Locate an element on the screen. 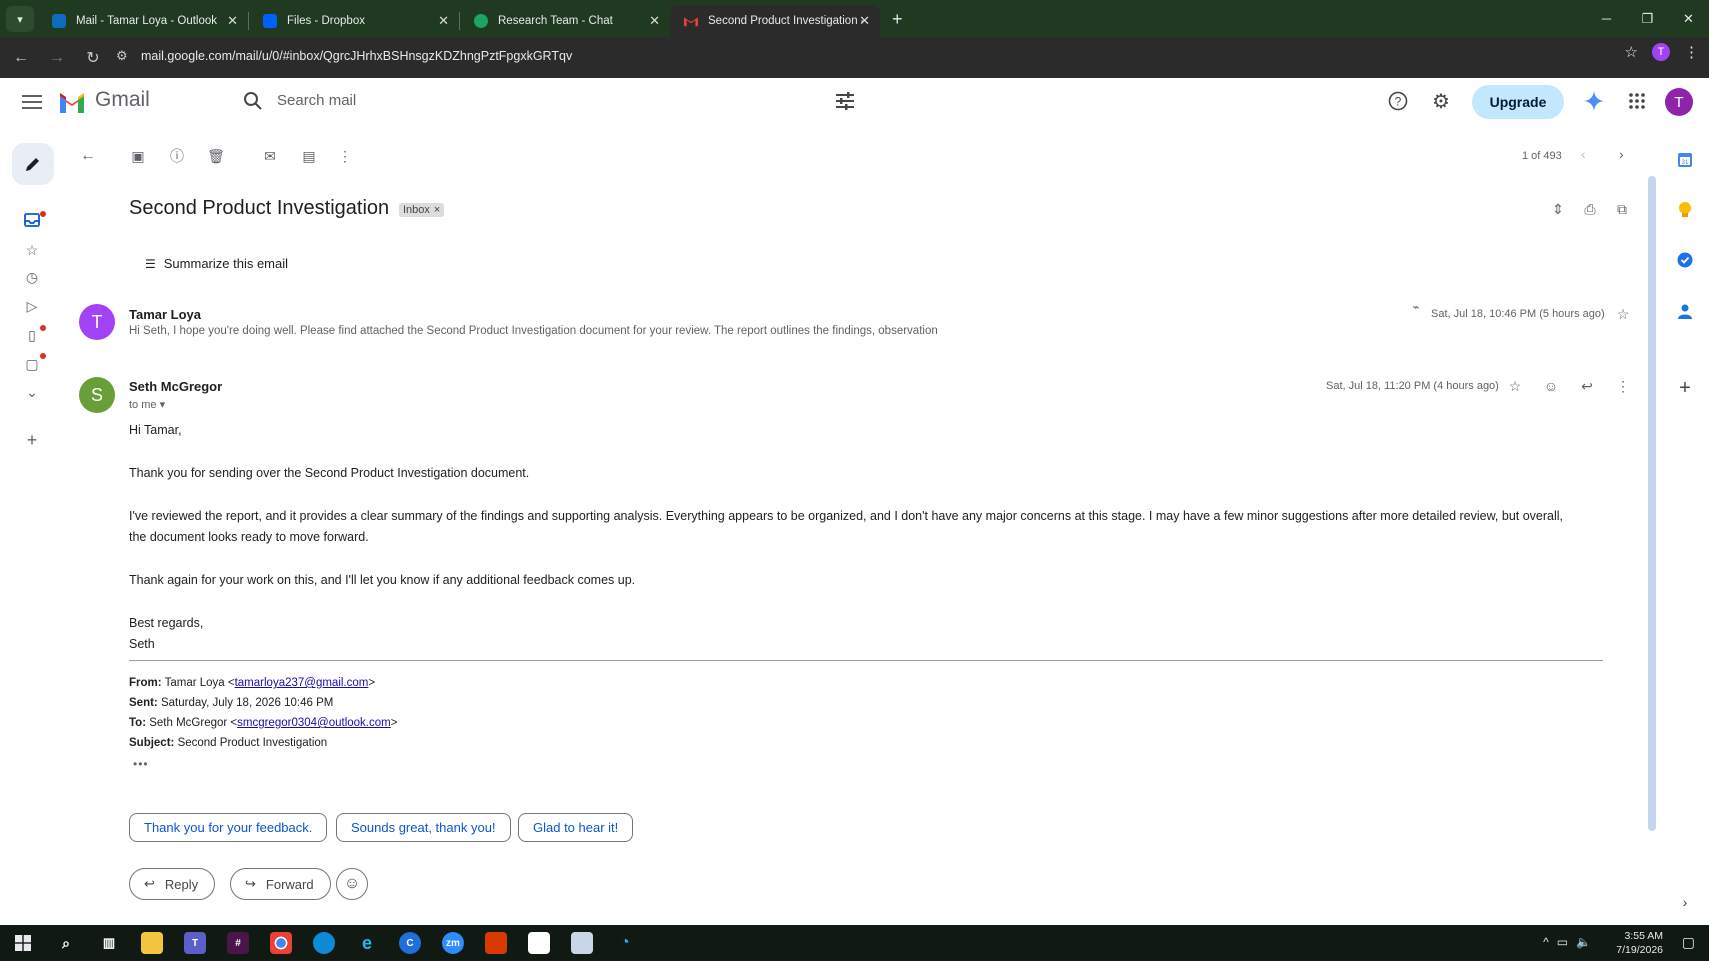  newer-chevron-icon: ‹ is located at coordinates (1583, 154).